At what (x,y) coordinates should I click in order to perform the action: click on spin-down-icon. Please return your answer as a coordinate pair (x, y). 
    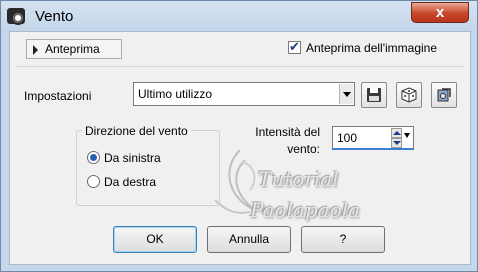
    Looking at the image, I should click on (396, 143).